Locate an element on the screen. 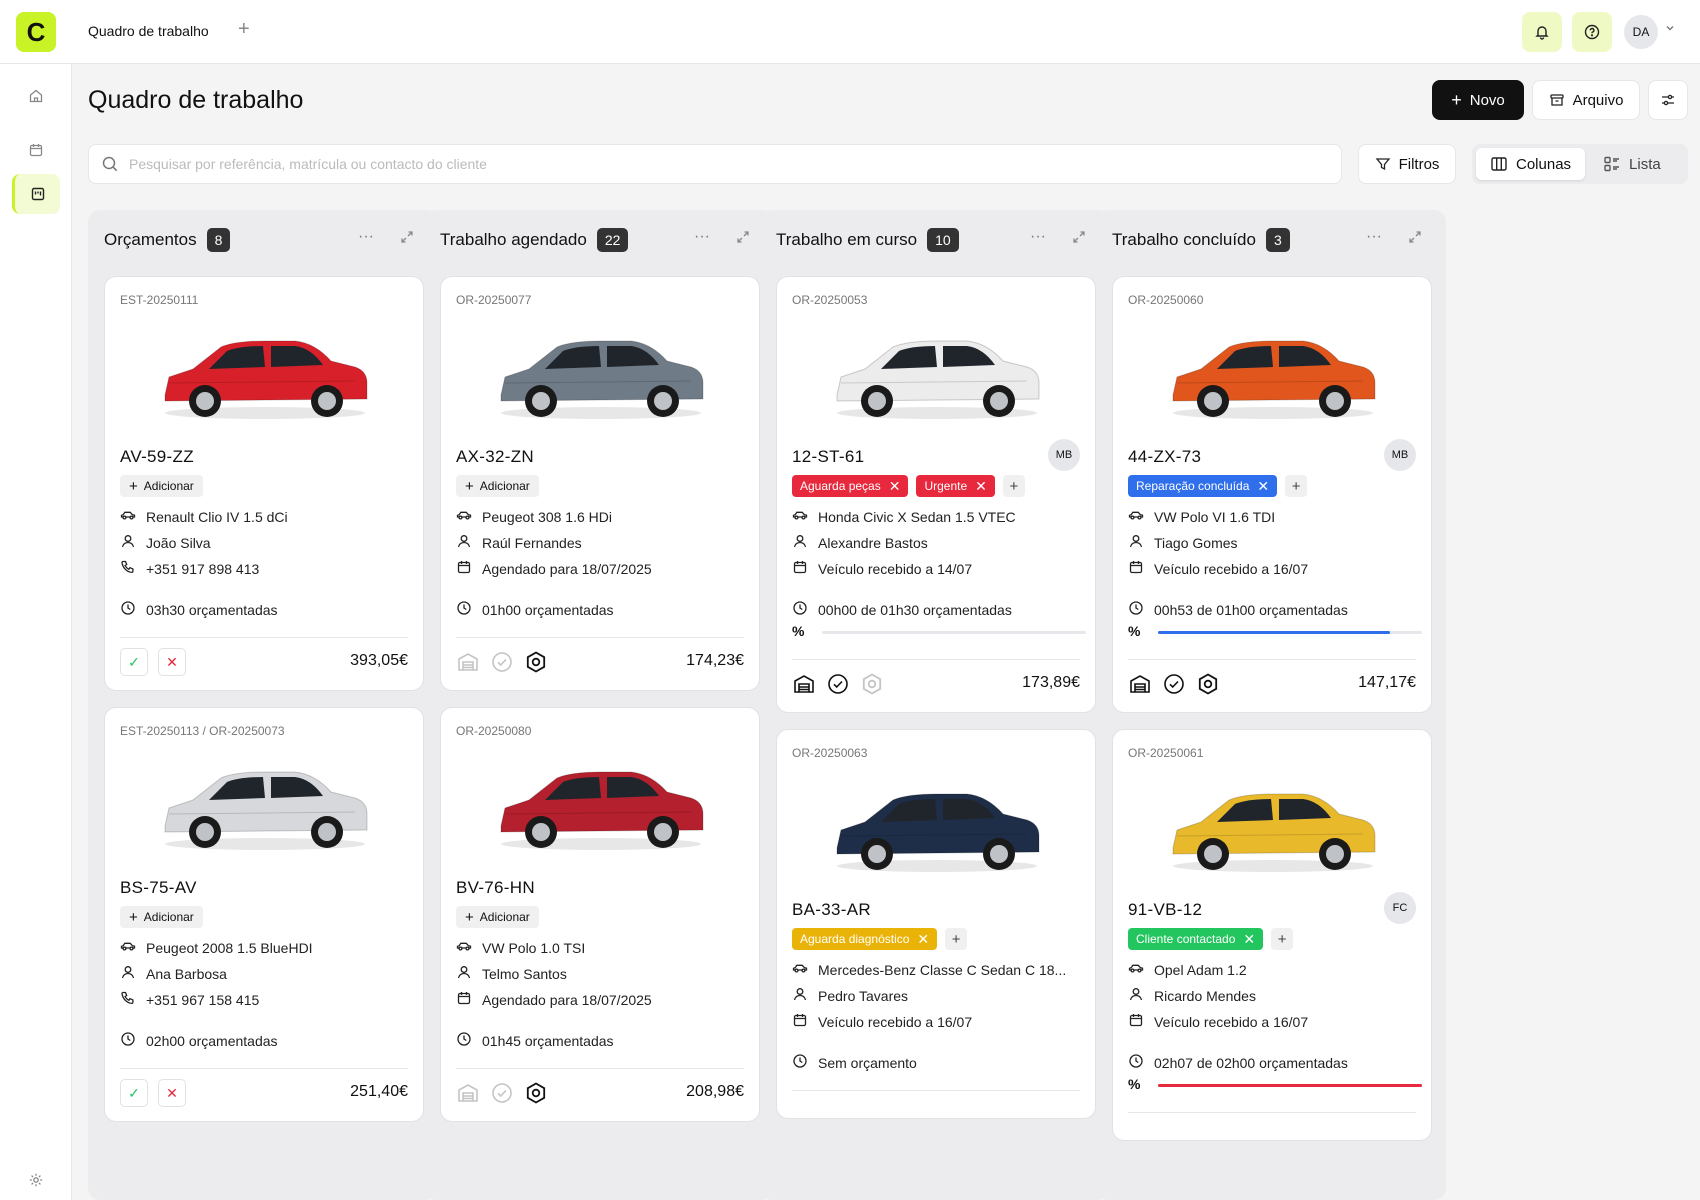  card-detail: Veículo recebido a 14/07 is located at coordinates (882, 568).